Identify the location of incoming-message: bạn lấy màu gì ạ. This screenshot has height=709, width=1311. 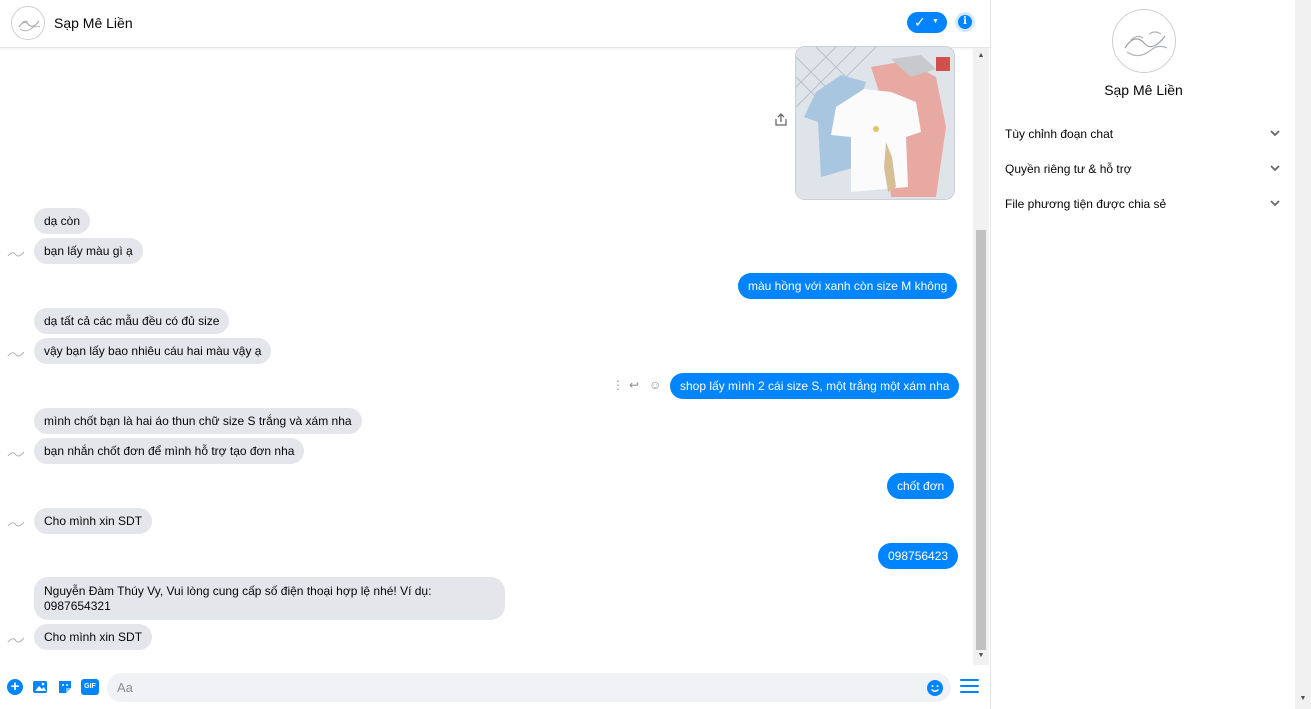
(88, 251).